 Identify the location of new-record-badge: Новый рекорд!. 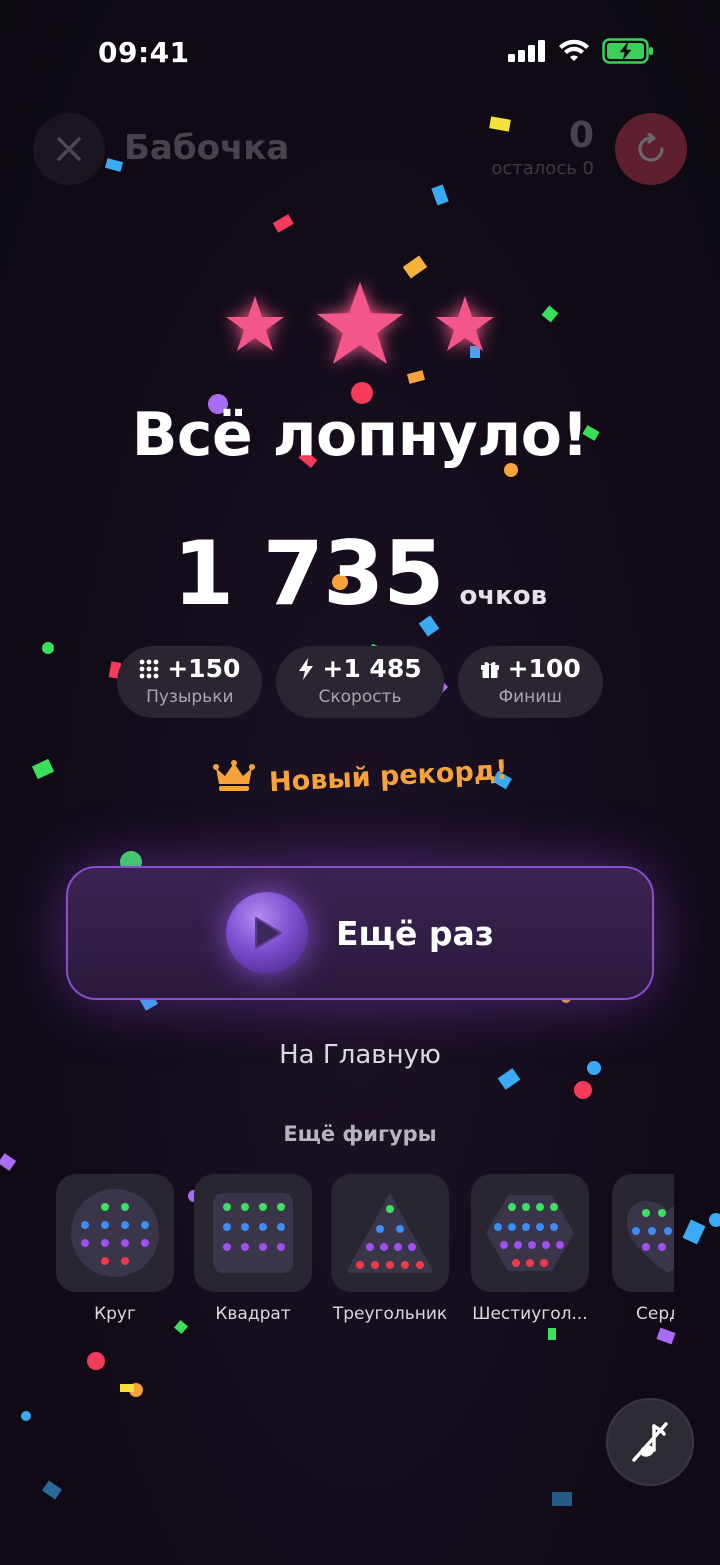
(360, 776).